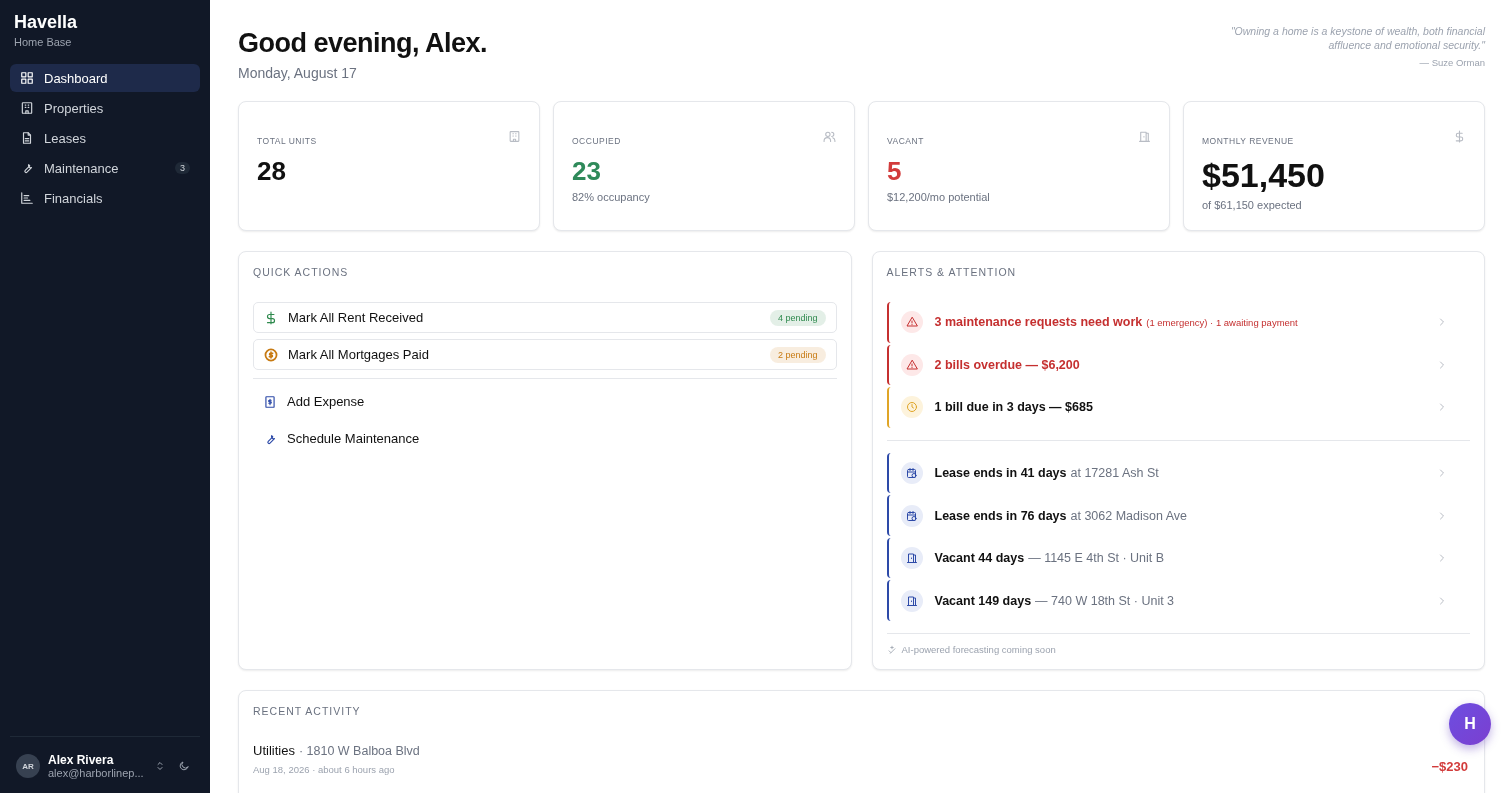 Image resolution: width=1512 pixels, height=793 pixels. What do you see at coordinates (105, 108) in the screenshot?
I see `nav-item: Properties` at bounding box center [105, 108].